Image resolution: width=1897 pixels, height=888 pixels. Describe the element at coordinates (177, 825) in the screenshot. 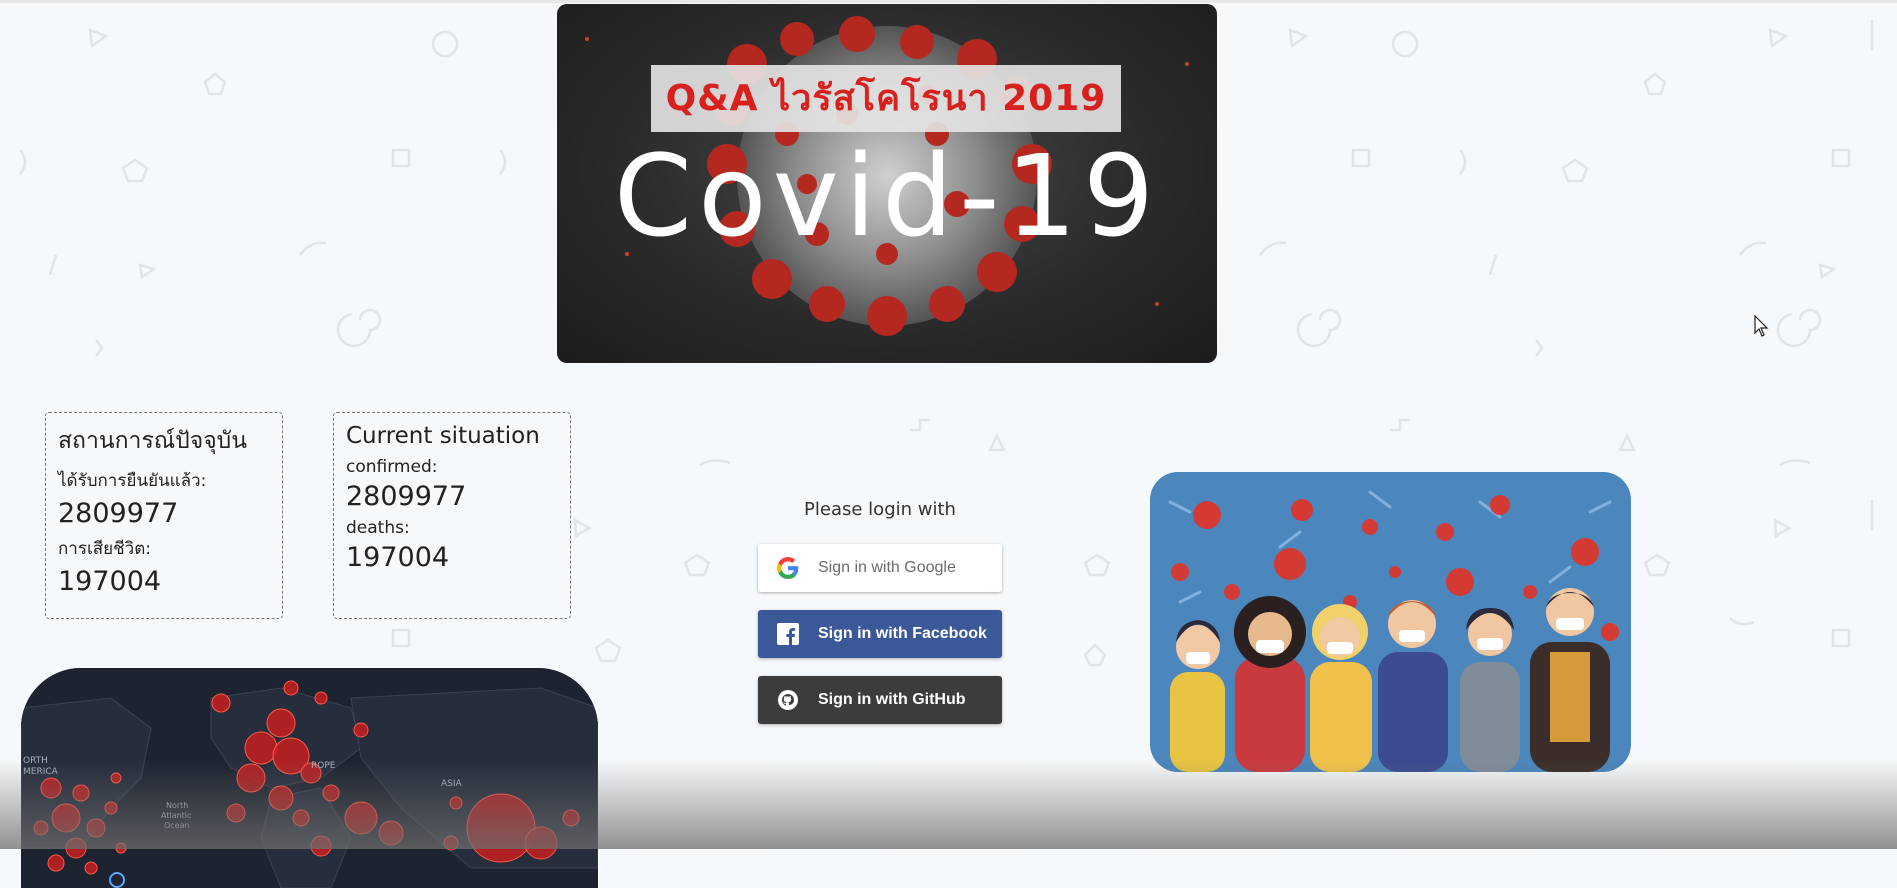

I see `map-label-ocean-3: Ocean` at that location.